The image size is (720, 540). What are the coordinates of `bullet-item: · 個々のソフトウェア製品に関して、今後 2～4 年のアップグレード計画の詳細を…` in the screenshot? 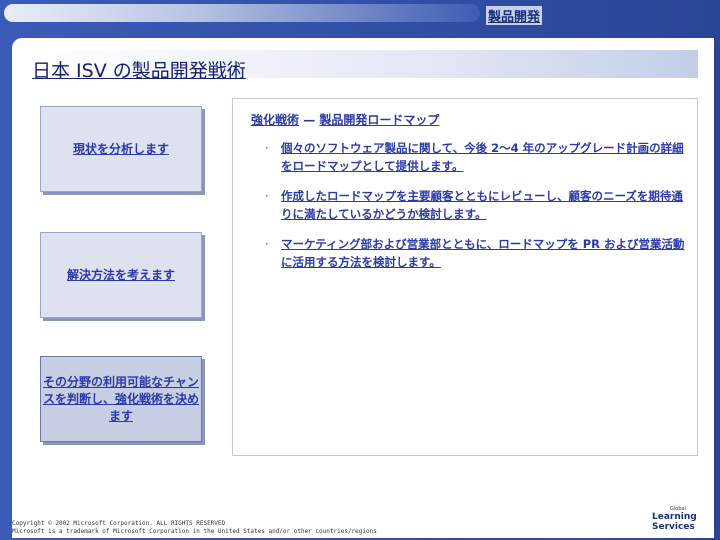 It's located at (469, 157).